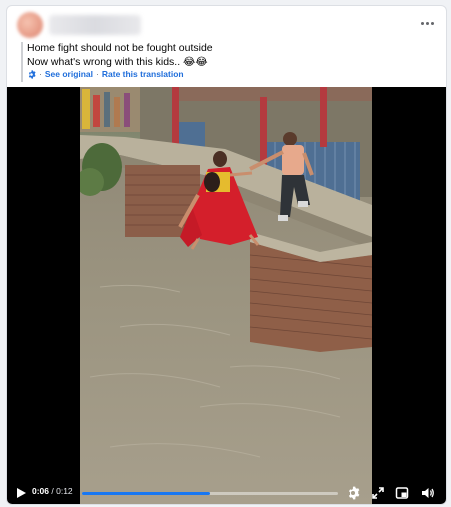  What do you see at coordinates (64, 491) in the screenshot?
I see `duration: 0:12` at bounding box center [64, 491].